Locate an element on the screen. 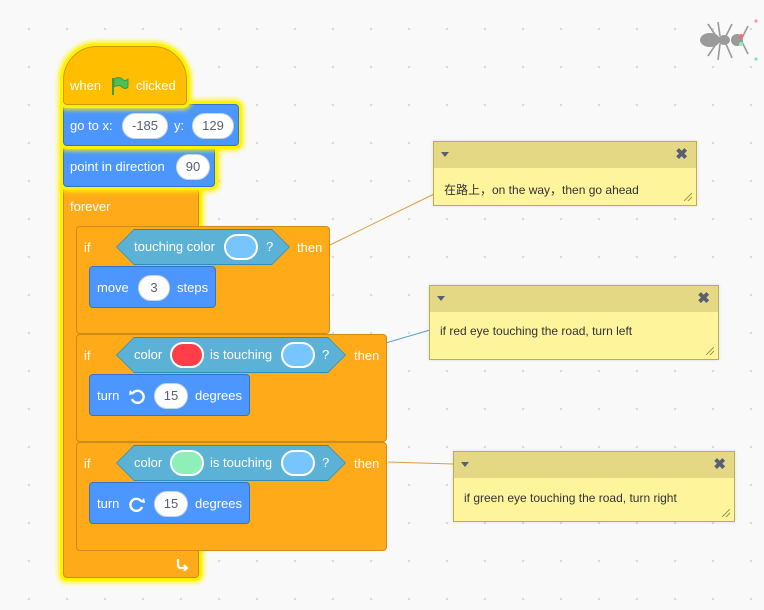 This screenshot has width=764, height=610. comment-note-1: ✖ 在路上，on the way，then go ahead is located at coordinates (565, 173).